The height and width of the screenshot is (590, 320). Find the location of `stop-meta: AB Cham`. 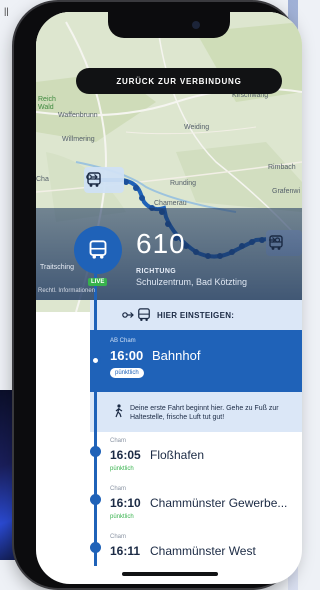

stop-meta: AB Cham is located at coordinates (123, 341).